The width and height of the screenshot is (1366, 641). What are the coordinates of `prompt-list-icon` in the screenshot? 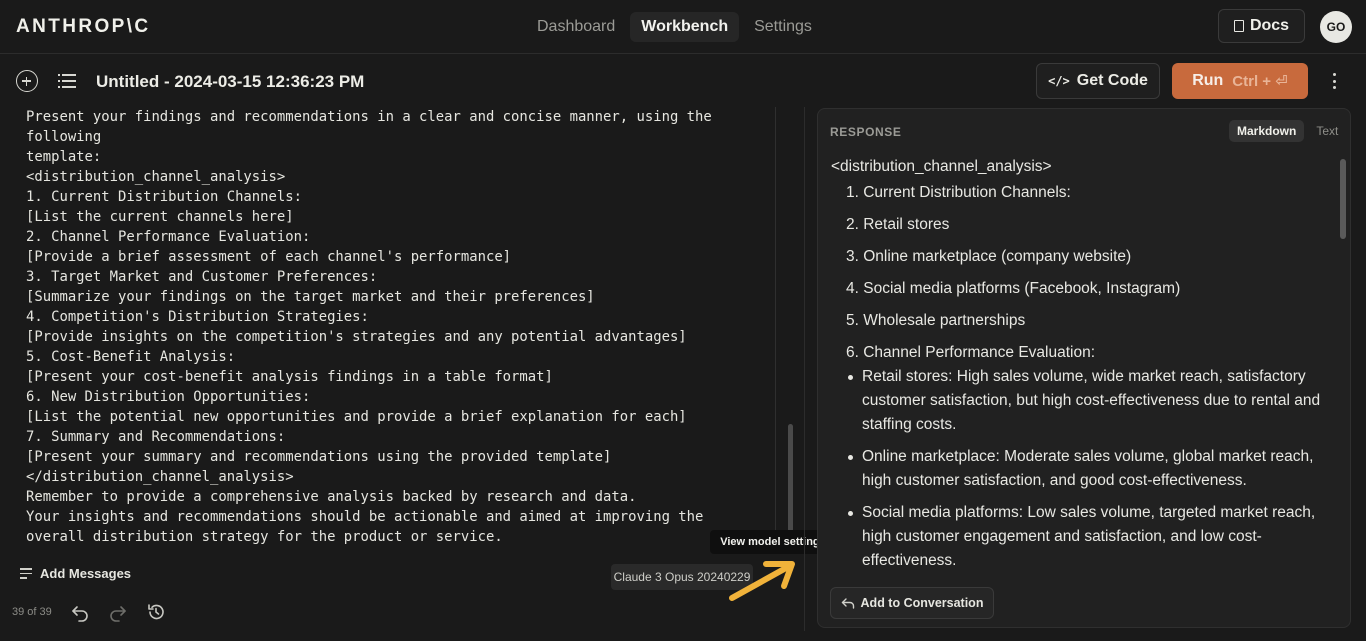 It's located at (67, 81).